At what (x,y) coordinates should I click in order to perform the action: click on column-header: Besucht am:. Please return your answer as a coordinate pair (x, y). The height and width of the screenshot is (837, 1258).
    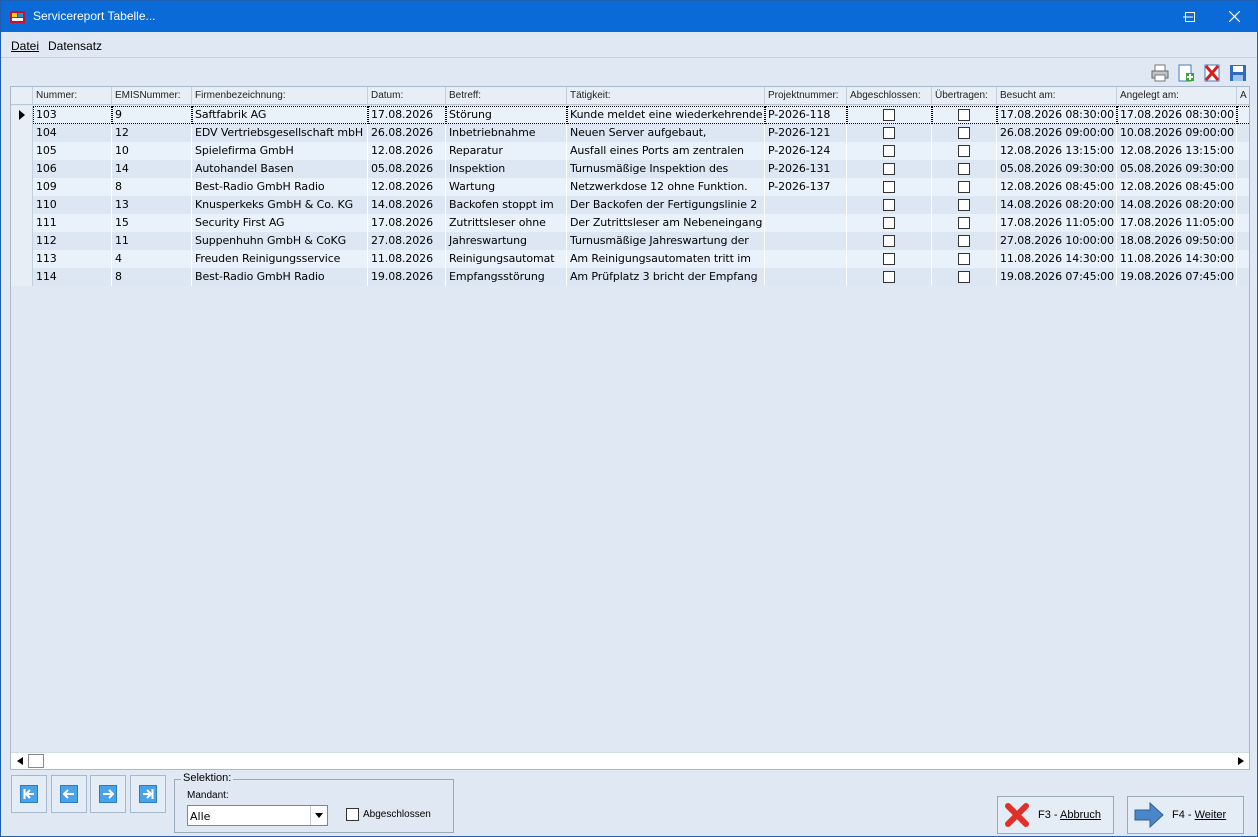
    Looking at the image, I should click on (1057, 96).